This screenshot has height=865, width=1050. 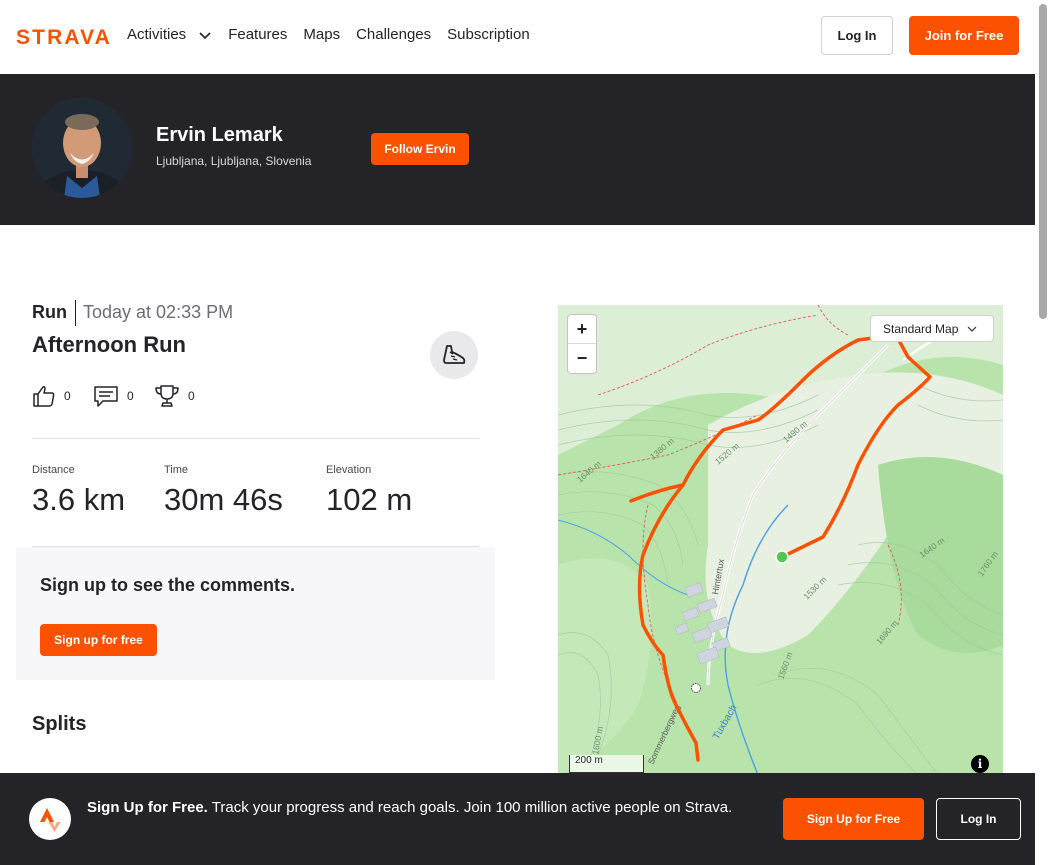 I want to click on login-button: Log In, so click(x=857, y=35).